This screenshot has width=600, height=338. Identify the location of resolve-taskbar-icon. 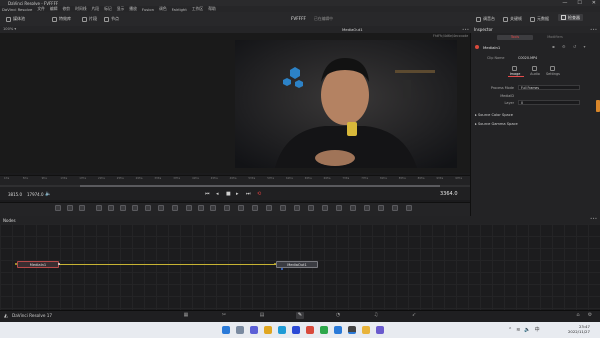
(352, 330).